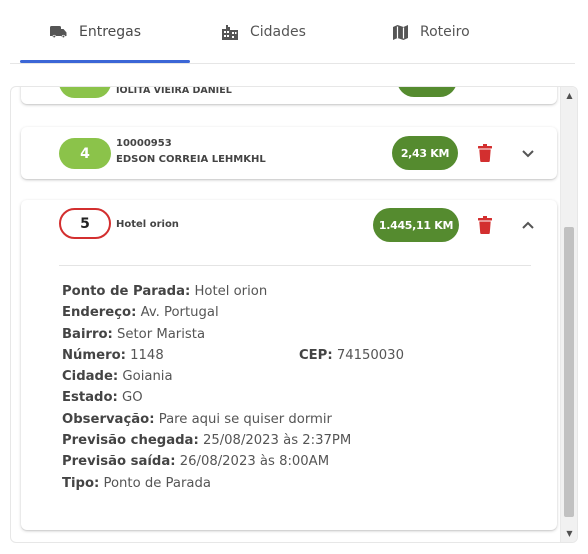  What do you see at coordinates (144, 143) in the screenshot?
I see `delivery-code: 10000953` at bounding box center [144, 143].